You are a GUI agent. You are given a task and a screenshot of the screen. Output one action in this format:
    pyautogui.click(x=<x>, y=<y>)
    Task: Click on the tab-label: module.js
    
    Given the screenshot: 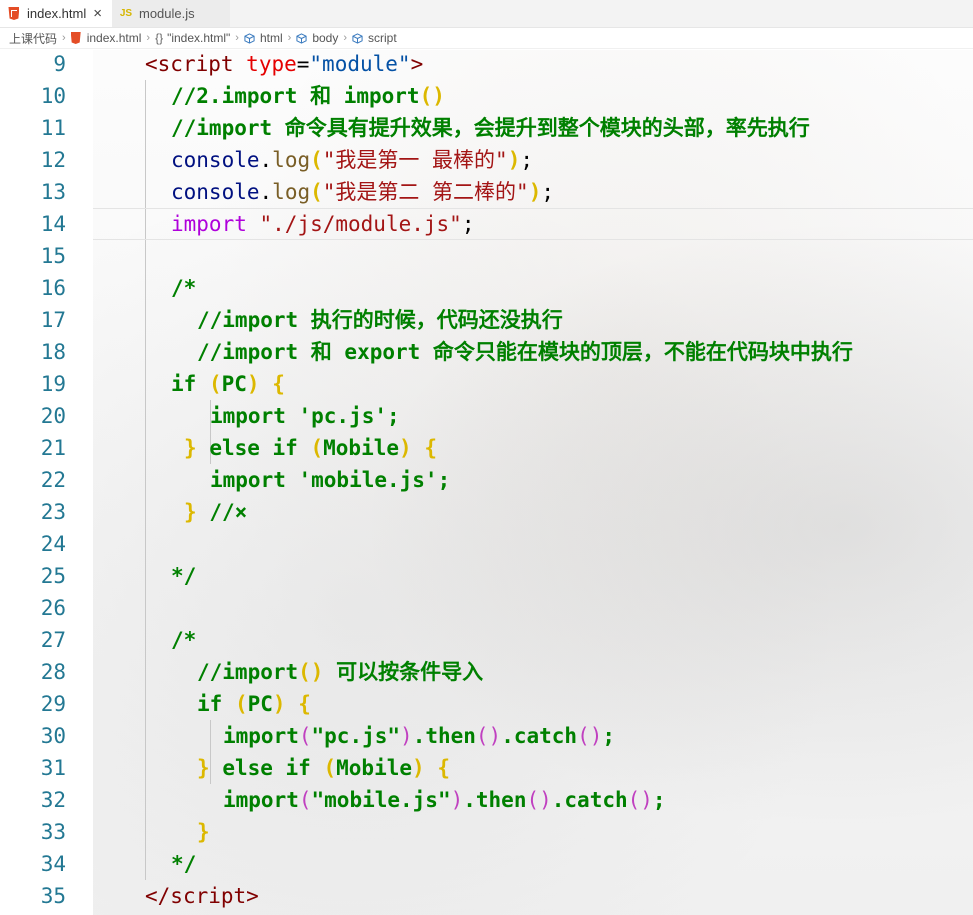 What is the action you would take?
    pyautogui.click(x=167, y=13)
    